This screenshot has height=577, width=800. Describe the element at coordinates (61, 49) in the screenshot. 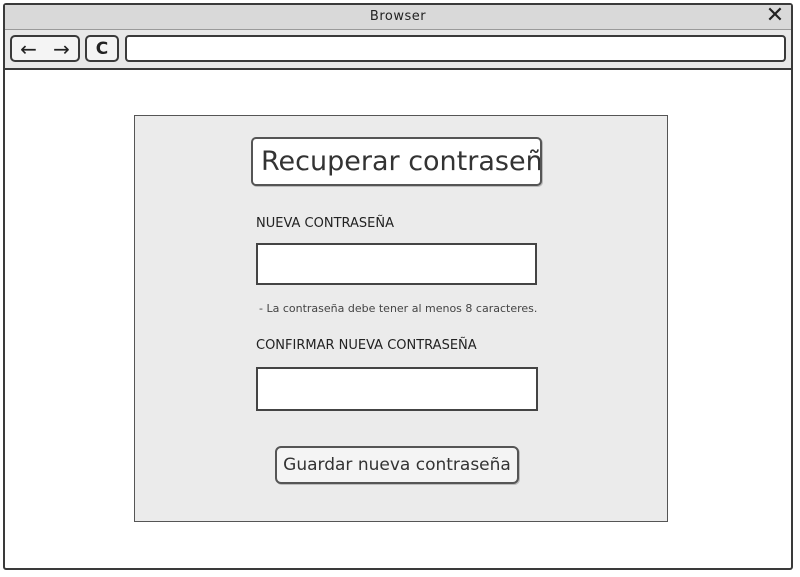

I see `forward-arrow-icon: →` at that location.